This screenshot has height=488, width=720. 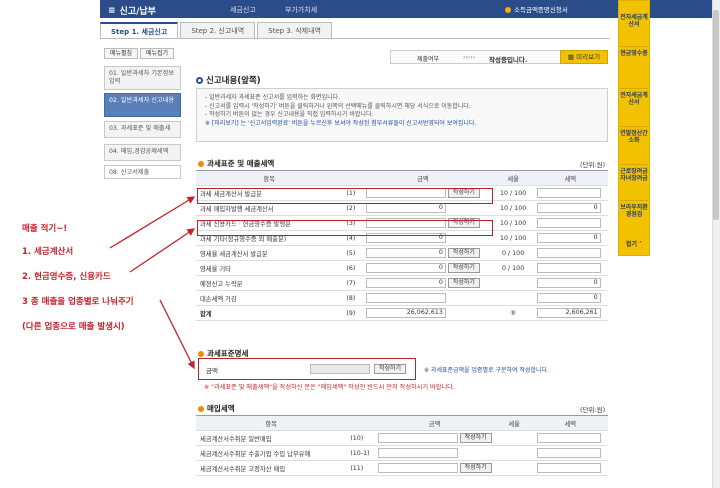 I want to click on quick-item-browser-check: 브라우저환경점검, so click(x=634, y=209).